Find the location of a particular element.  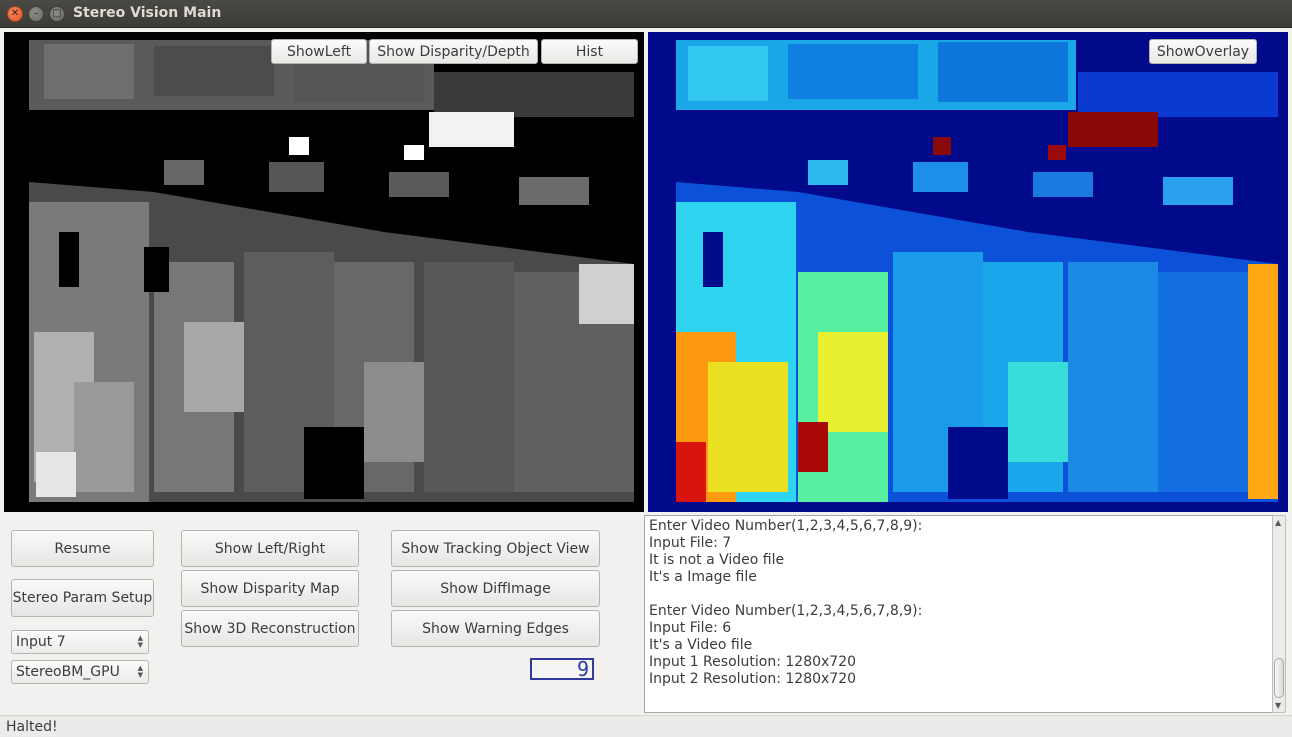

log-line: It's a Video file is located at coordinates (701, 645).